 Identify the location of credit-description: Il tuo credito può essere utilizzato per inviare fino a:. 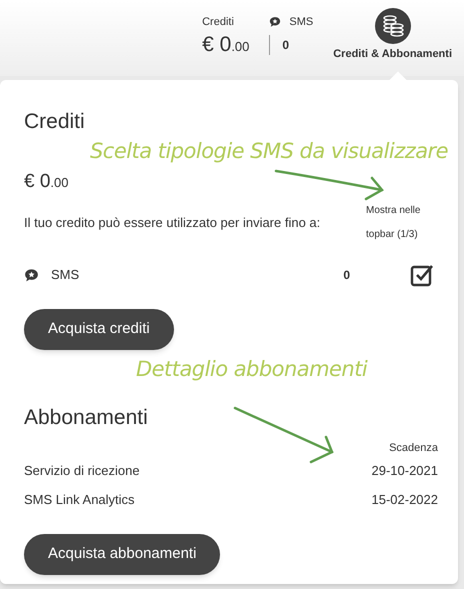
(172, 223).